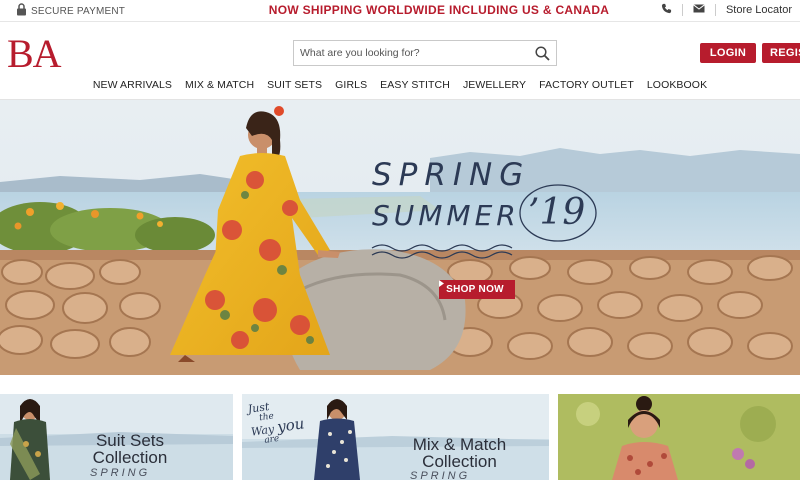 The image size is (800, 480). Describe the element at coordinates (451, 175) in the screenshot. I see `hero-title-spring: SPRING` at that location.